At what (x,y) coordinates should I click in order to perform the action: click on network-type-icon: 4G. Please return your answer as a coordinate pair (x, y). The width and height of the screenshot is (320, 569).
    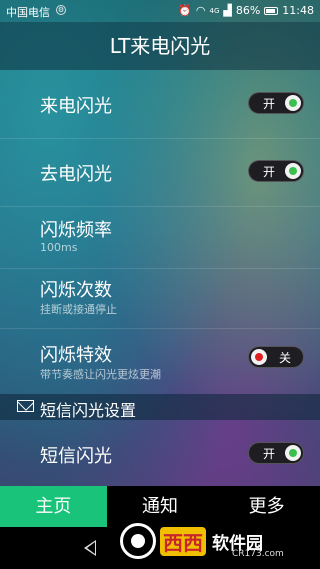
    Looking at the image, I should click on (214, 10).